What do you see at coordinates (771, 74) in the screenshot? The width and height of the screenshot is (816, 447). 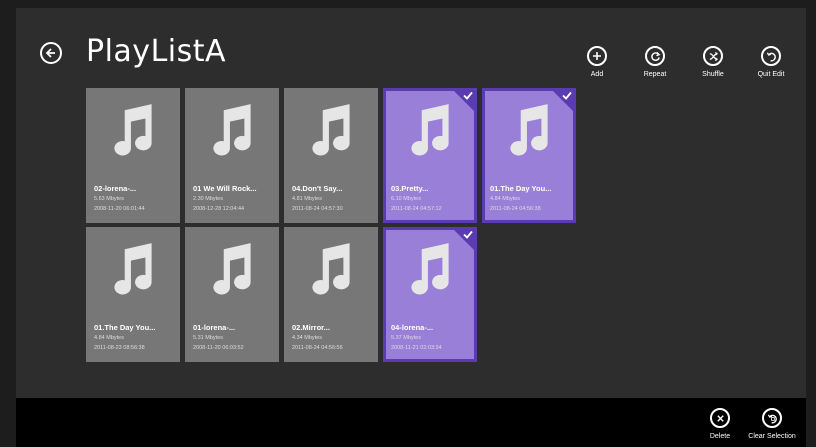 I see `quit-edit-label: Quit Edit` at bounding box center [771, 74].